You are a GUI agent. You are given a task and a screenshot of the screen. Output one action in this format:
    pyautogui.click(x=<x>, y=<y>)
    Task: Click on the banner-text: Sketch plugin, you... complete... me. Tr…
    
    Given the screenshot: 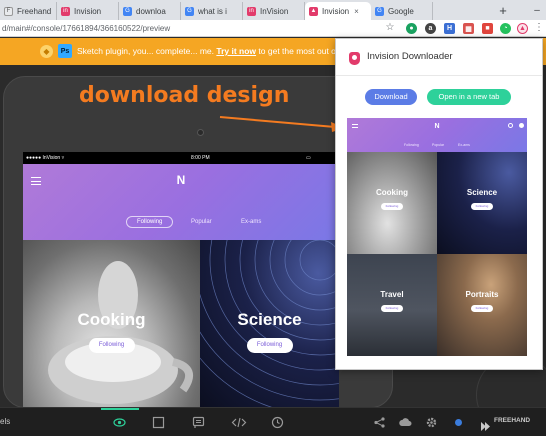 What is the action you would take?
    pyautogui.click(x=210, y=51)
    